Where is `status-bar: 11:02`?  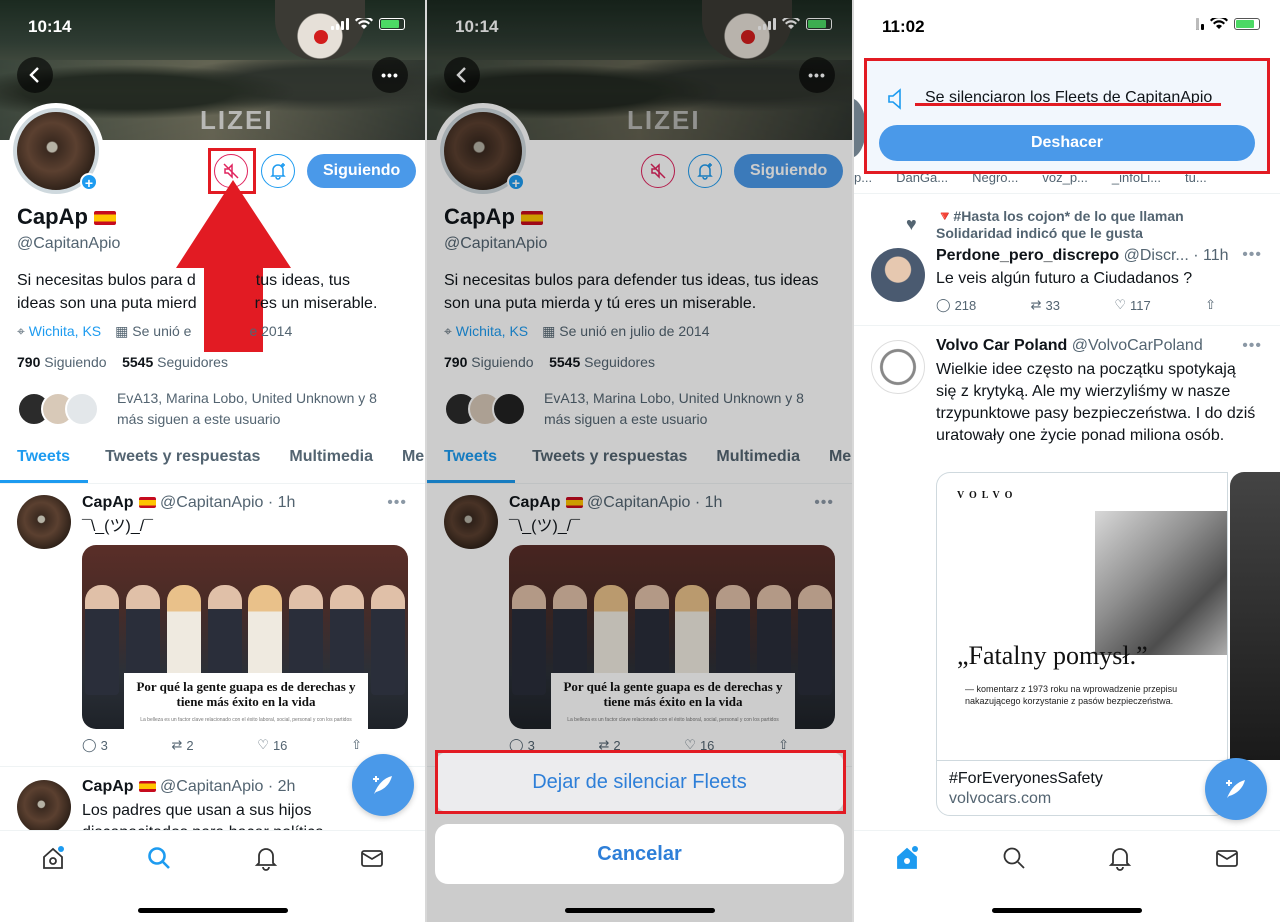
status-bar: 11:02 is located at coordinates (1067, 26).